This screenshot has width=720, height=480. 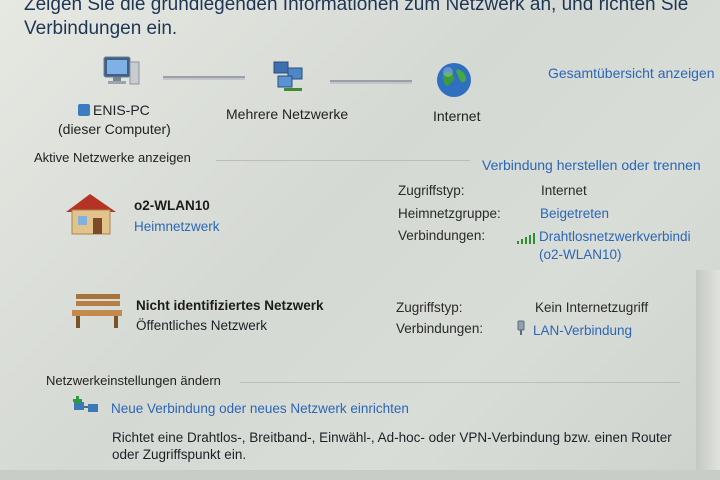 What do you see at coordinates (112, 157) in the screenshot?
I see `active-networks-title: Aktive Netzwerke anzeigen` at bounding box center [112, 157].